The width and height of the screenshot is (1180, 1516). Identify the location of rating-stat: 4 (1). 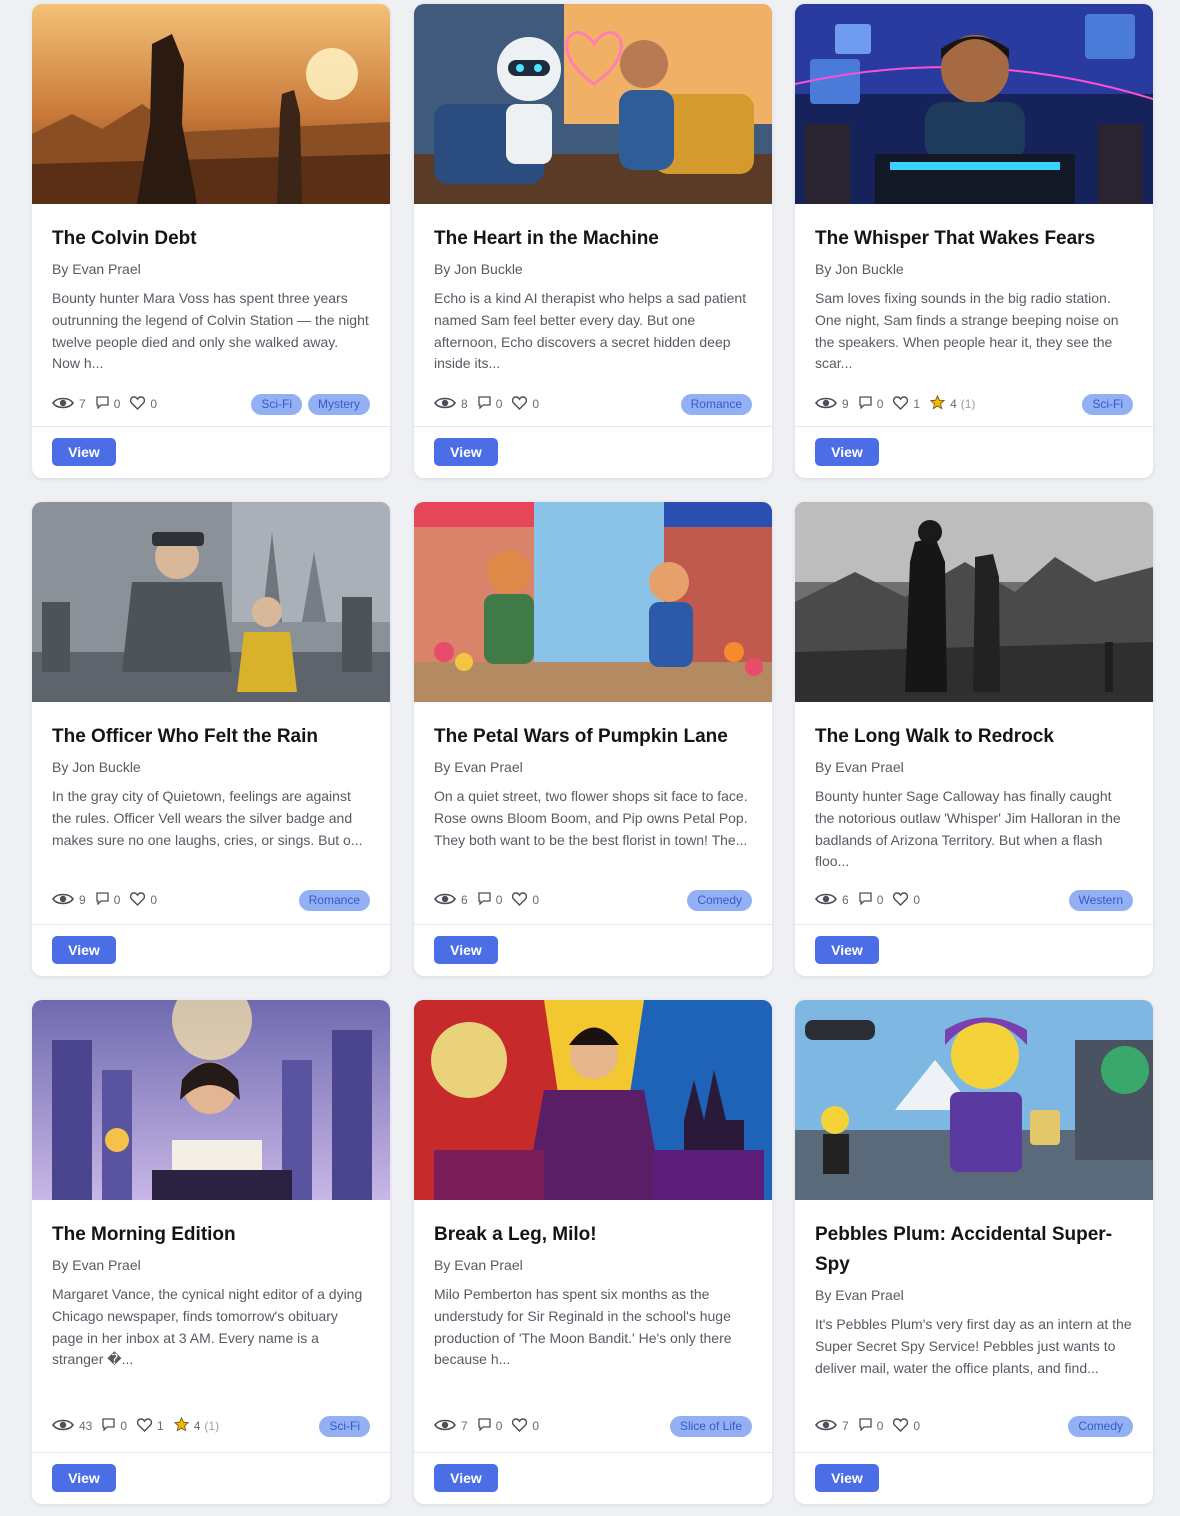
(952, 403).